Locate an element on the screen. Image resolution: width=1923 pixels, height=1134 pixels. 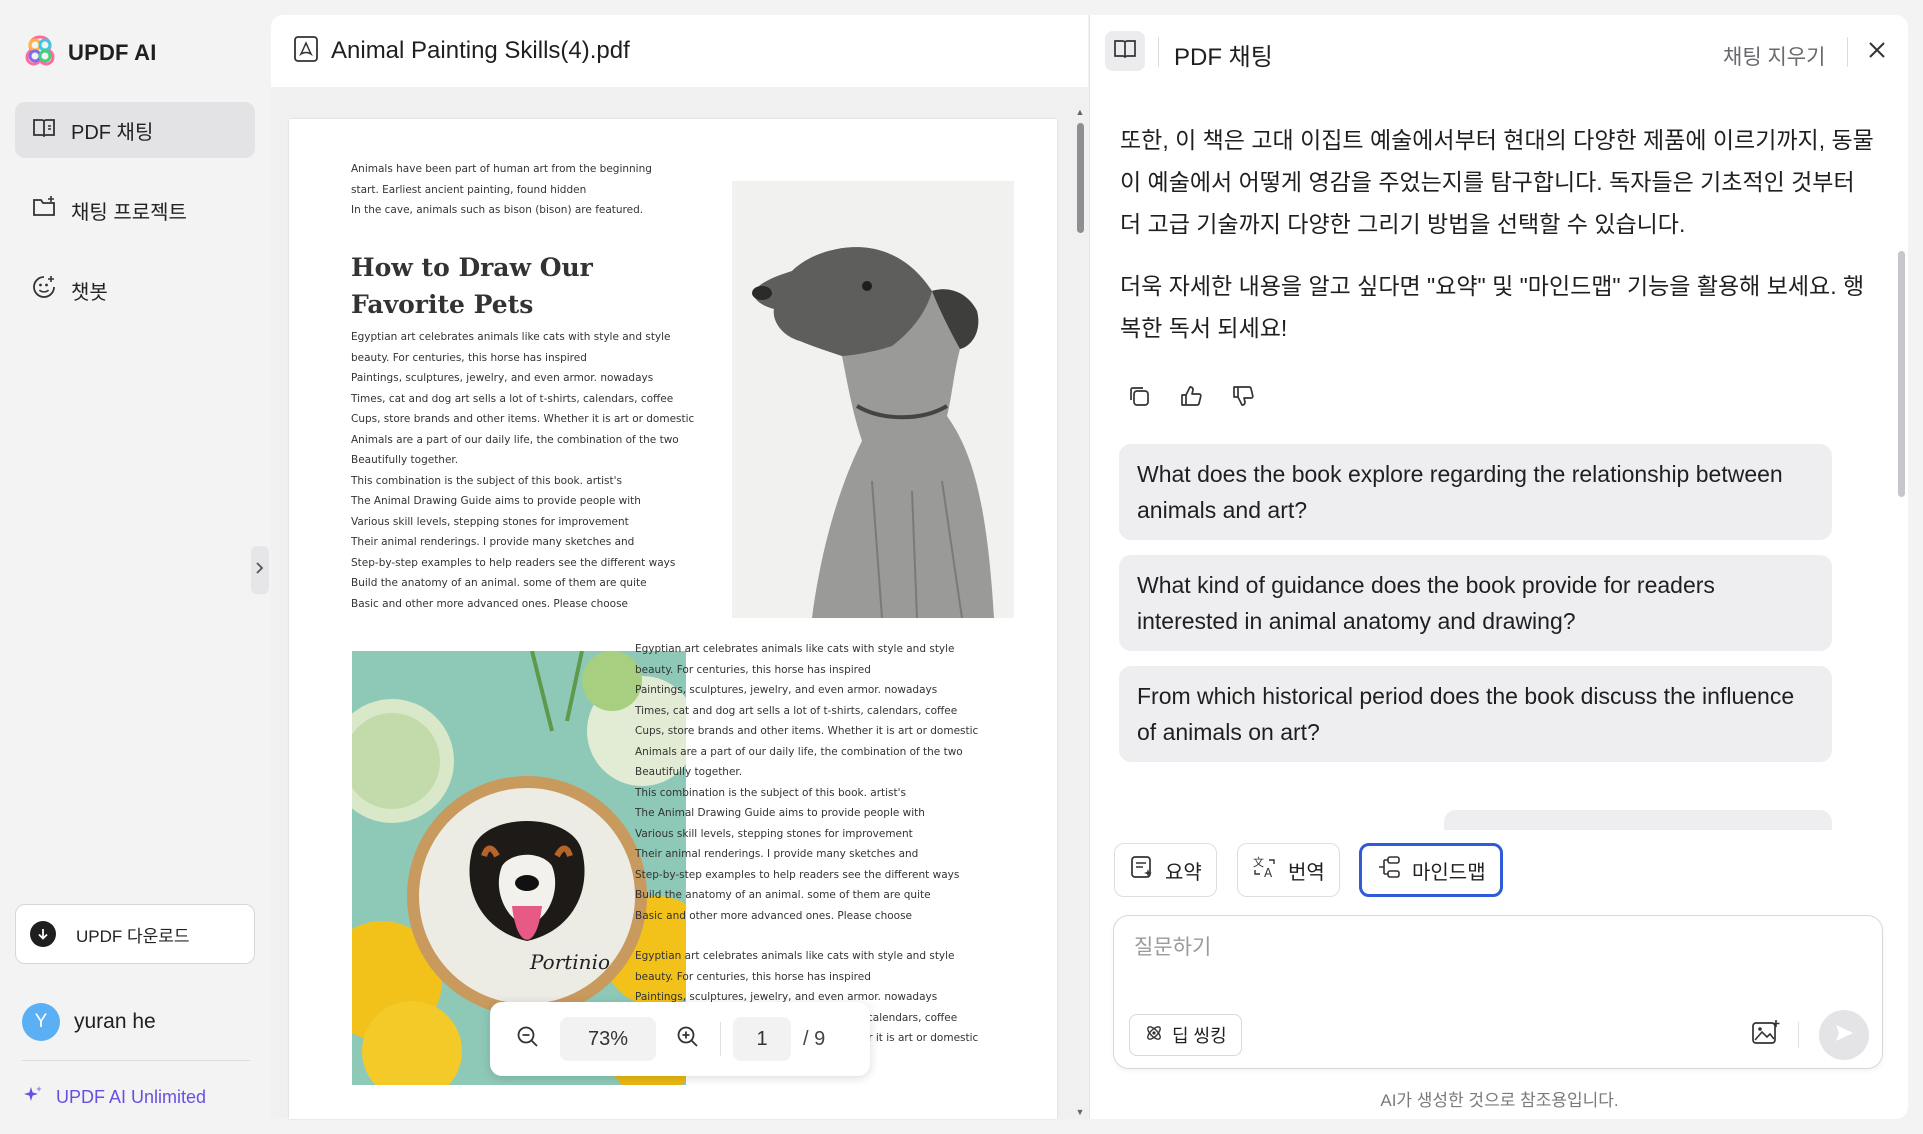
sidebar-item-label: 챗봇 is located at coordinates (89, 292).